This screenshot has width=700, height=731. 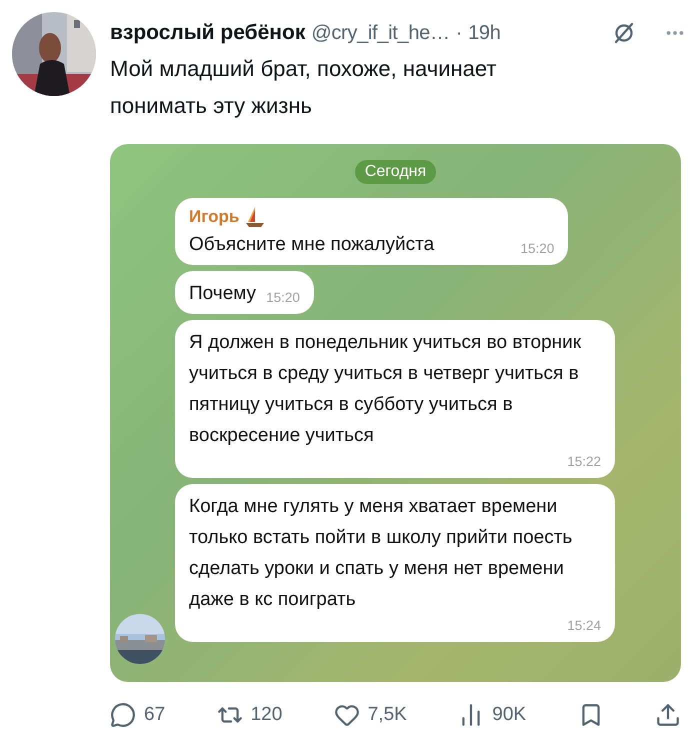 What do you see at coordinates (123, 715) in the screenshot?
I see `speech-bubble-icon` at bounding box center [123, 715].